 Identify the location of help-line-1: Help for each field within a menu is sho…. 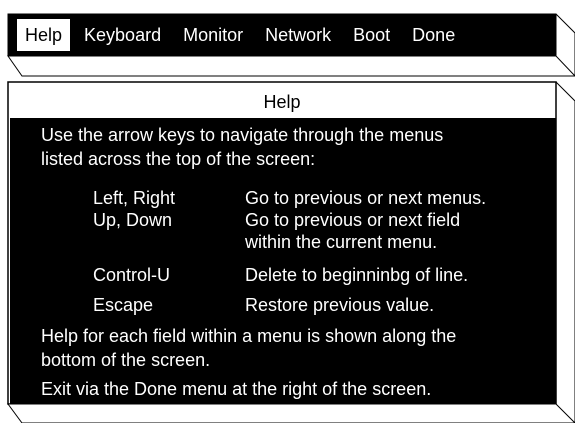
(249, 336).